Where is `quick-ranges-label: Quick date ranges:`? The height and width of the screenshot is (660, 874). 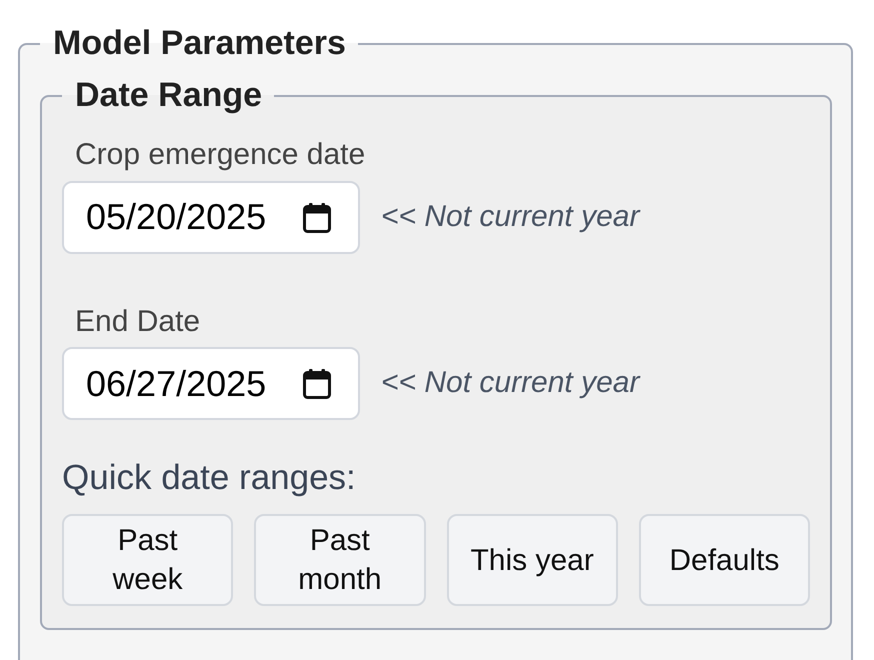 quick-ranges-label: Quick date ranges: is located at coordinates (209, 478).